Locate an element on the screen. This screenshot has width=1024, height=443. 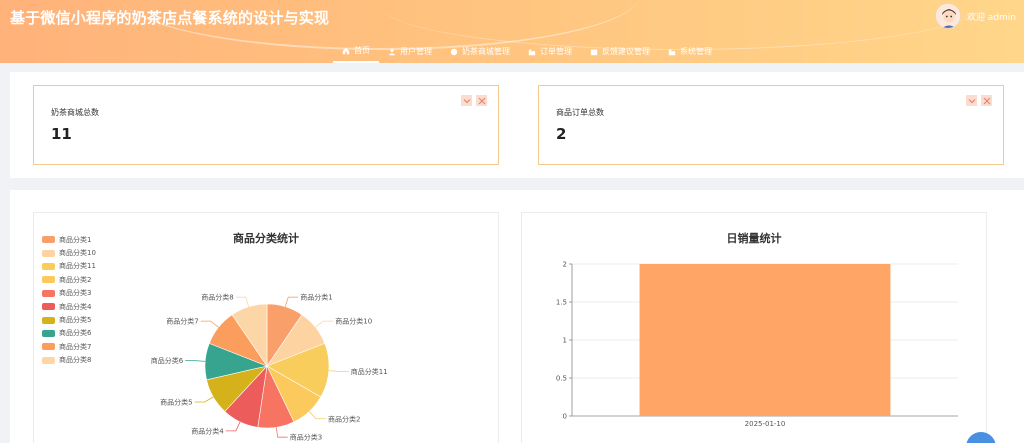
y-tick-label: 0.5 is located at coordinates (561, 379).